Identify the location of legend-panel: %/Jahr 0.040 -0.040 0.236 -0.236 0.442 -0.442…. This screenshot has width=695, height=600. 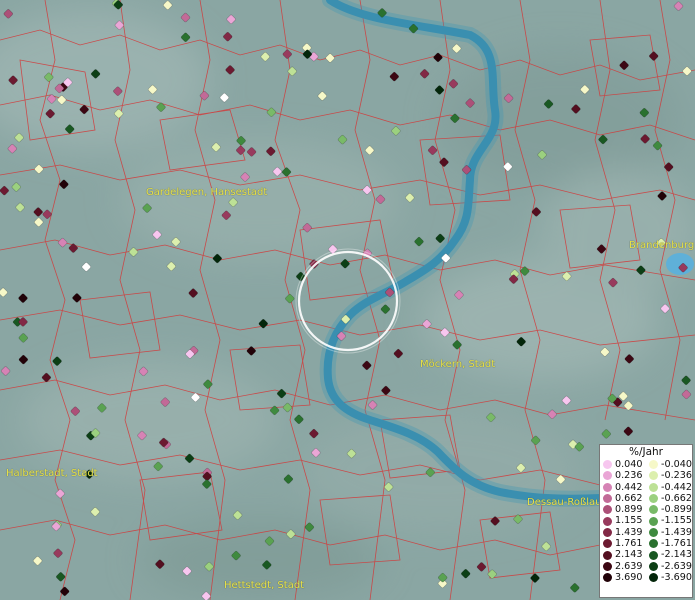
(646, 521).